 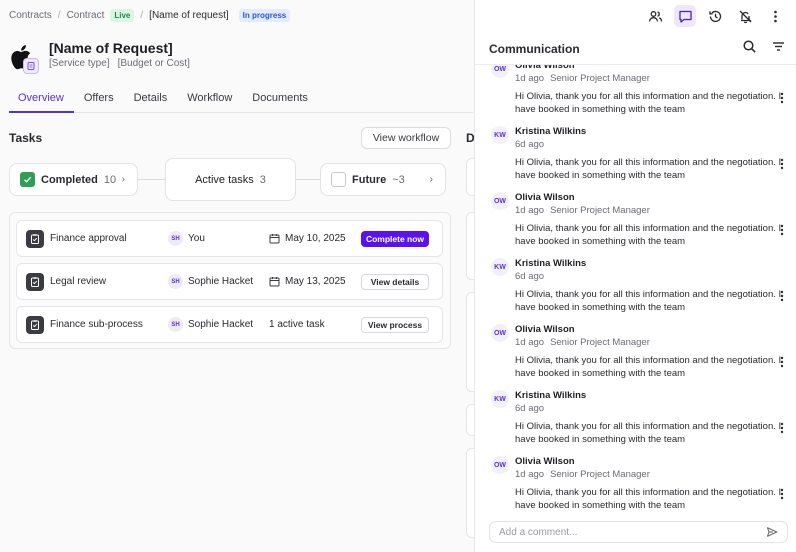 I want to click on task-date: May 13, 2025, so click(x=315, y=281).